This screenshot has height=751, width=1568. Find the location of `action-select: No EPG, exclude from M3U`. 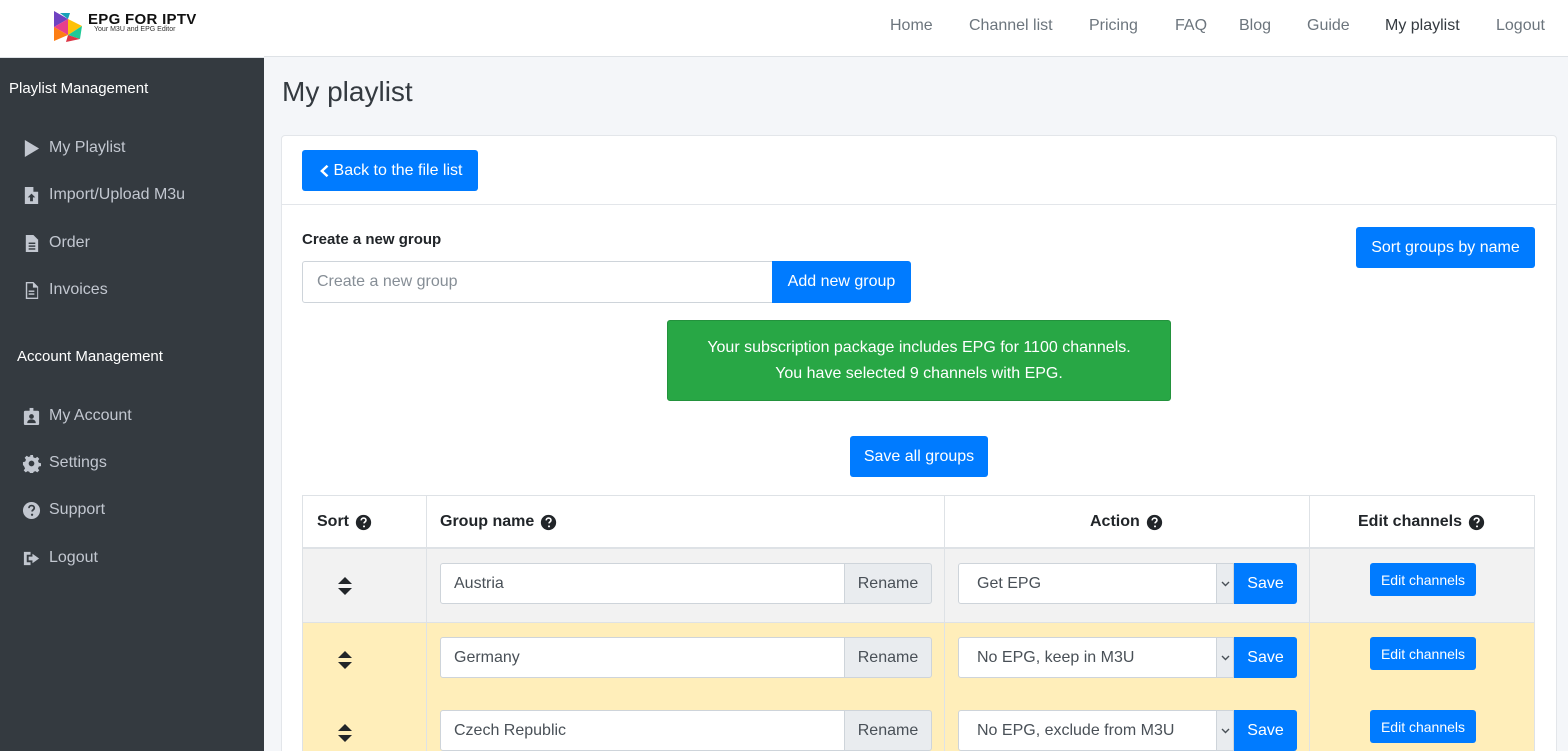

action-select: No EPG, exclude from M3U is located at coordinates (1096, 730).